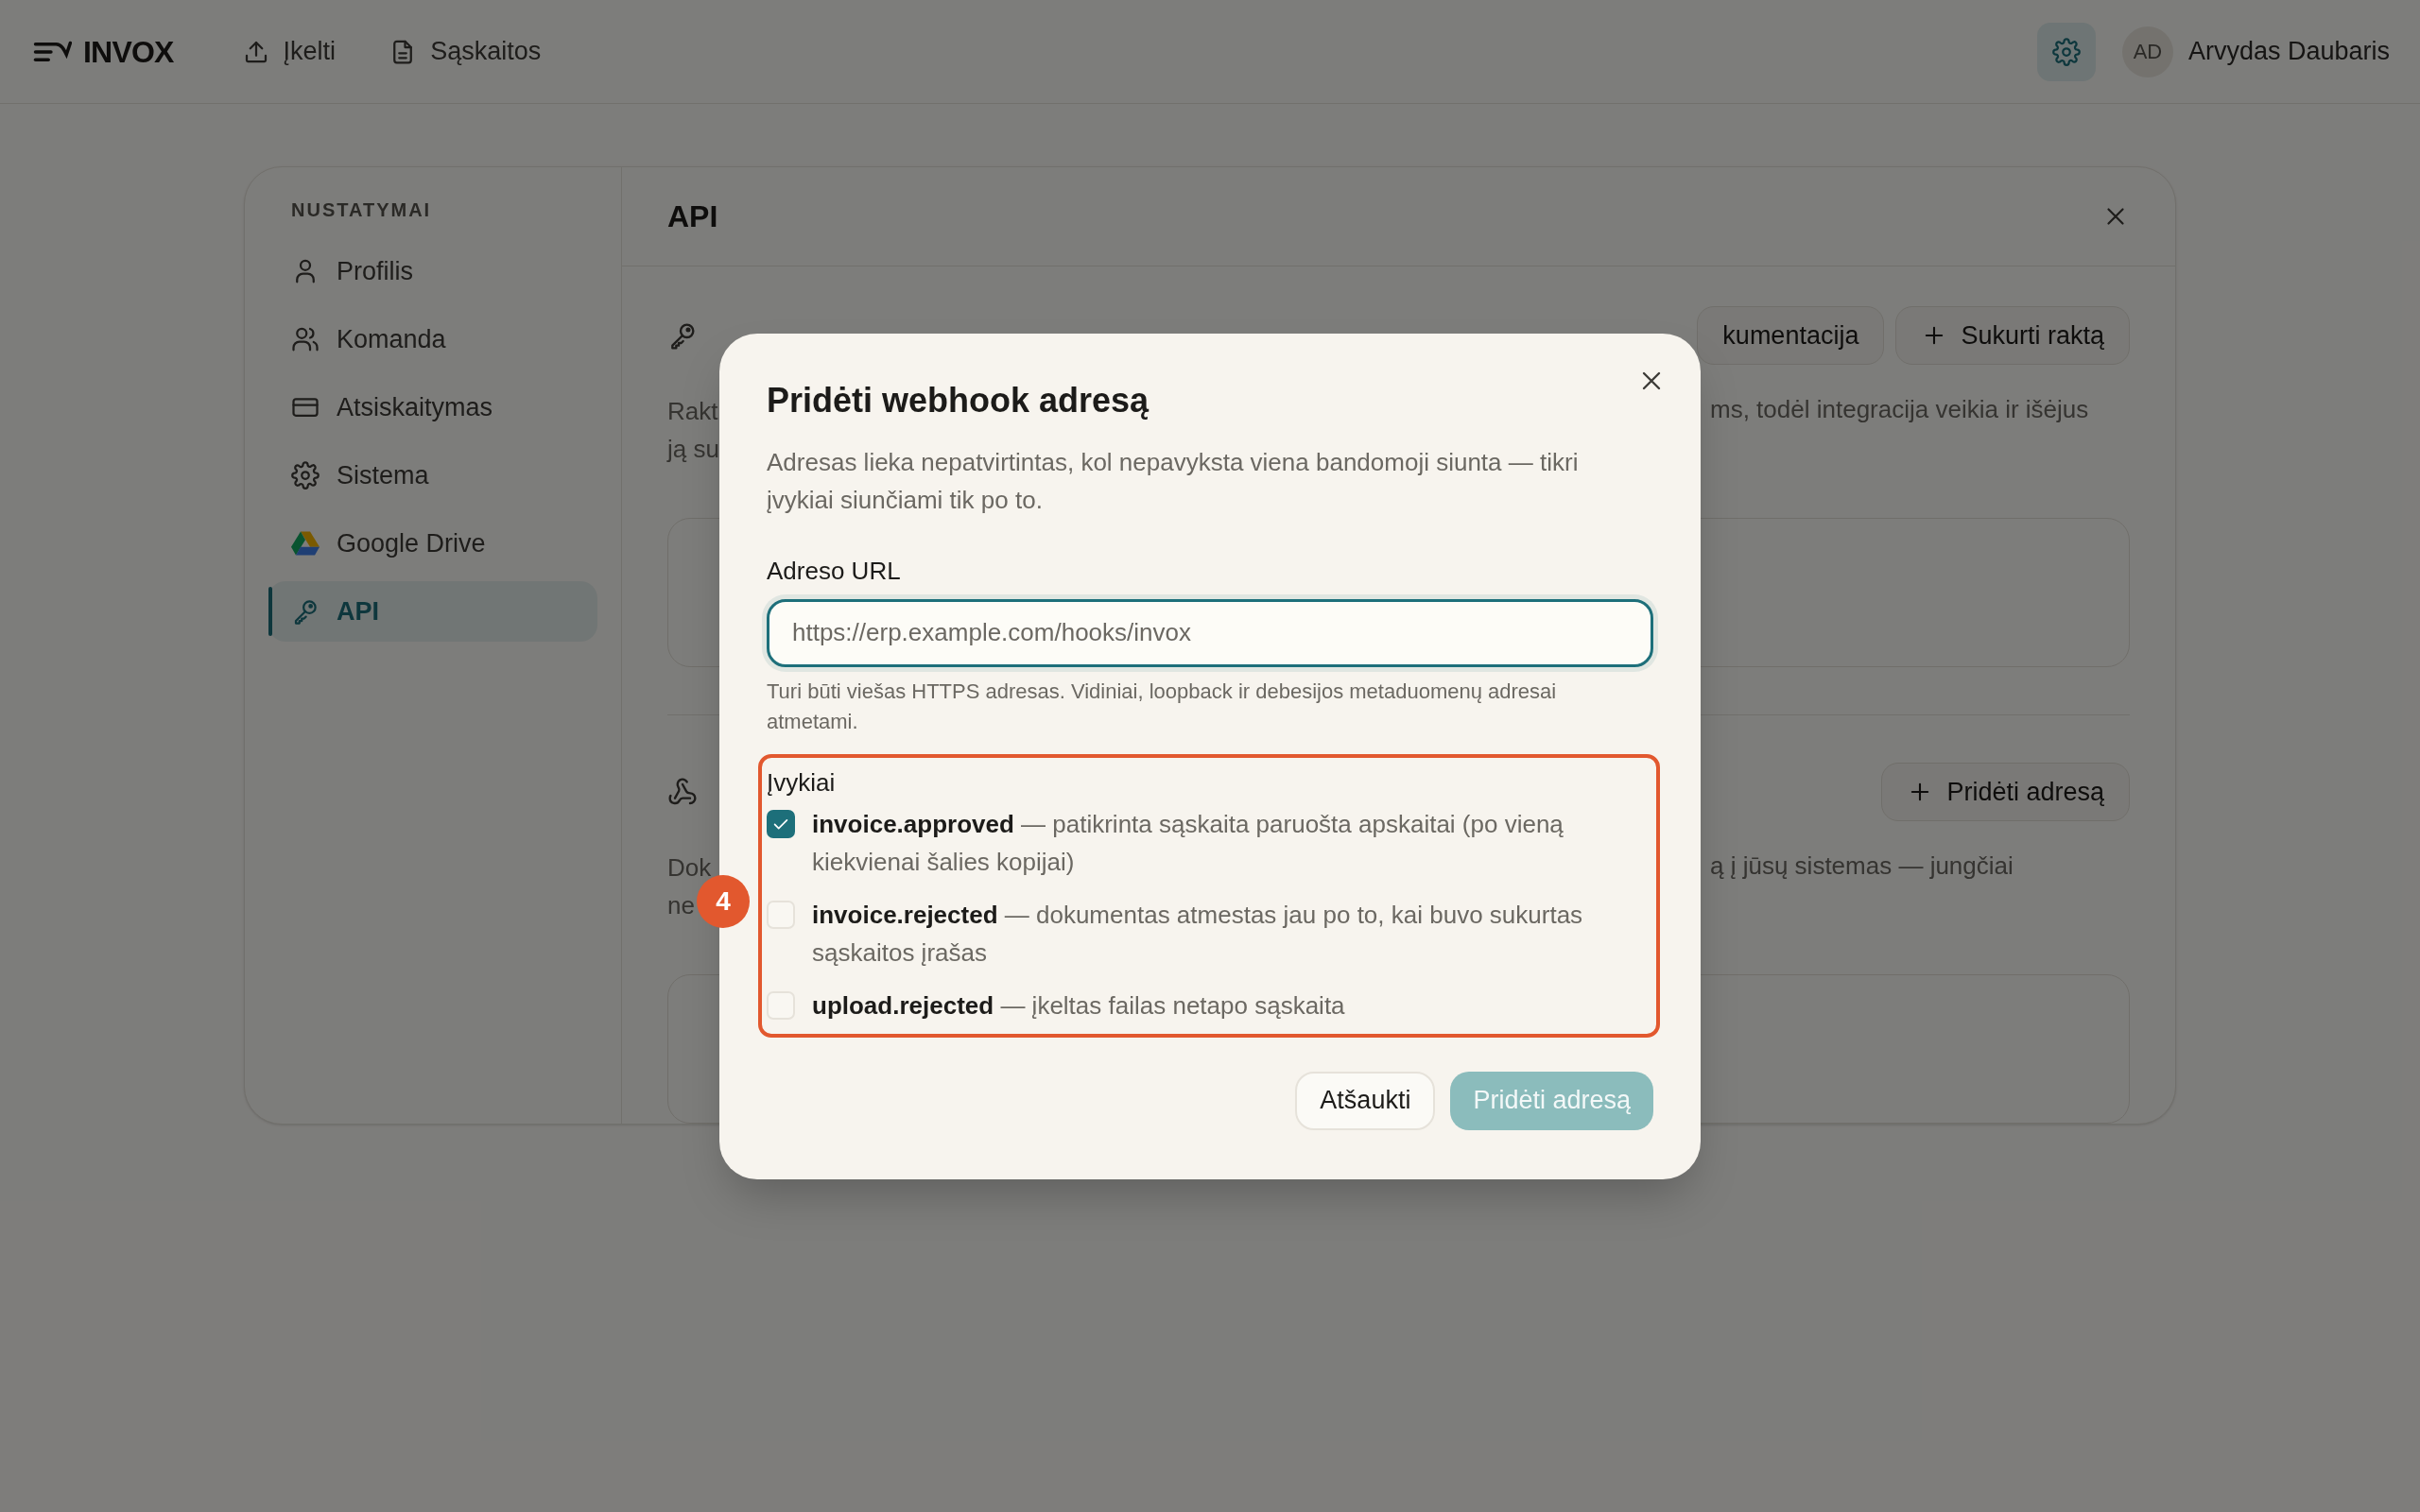  What do you see at coordinates (1078, 1005) in the screenshot?
I see `event-option: upload.rejected — įkeltas failas netapo sąskaita` at bounding box center [1078, 1005].